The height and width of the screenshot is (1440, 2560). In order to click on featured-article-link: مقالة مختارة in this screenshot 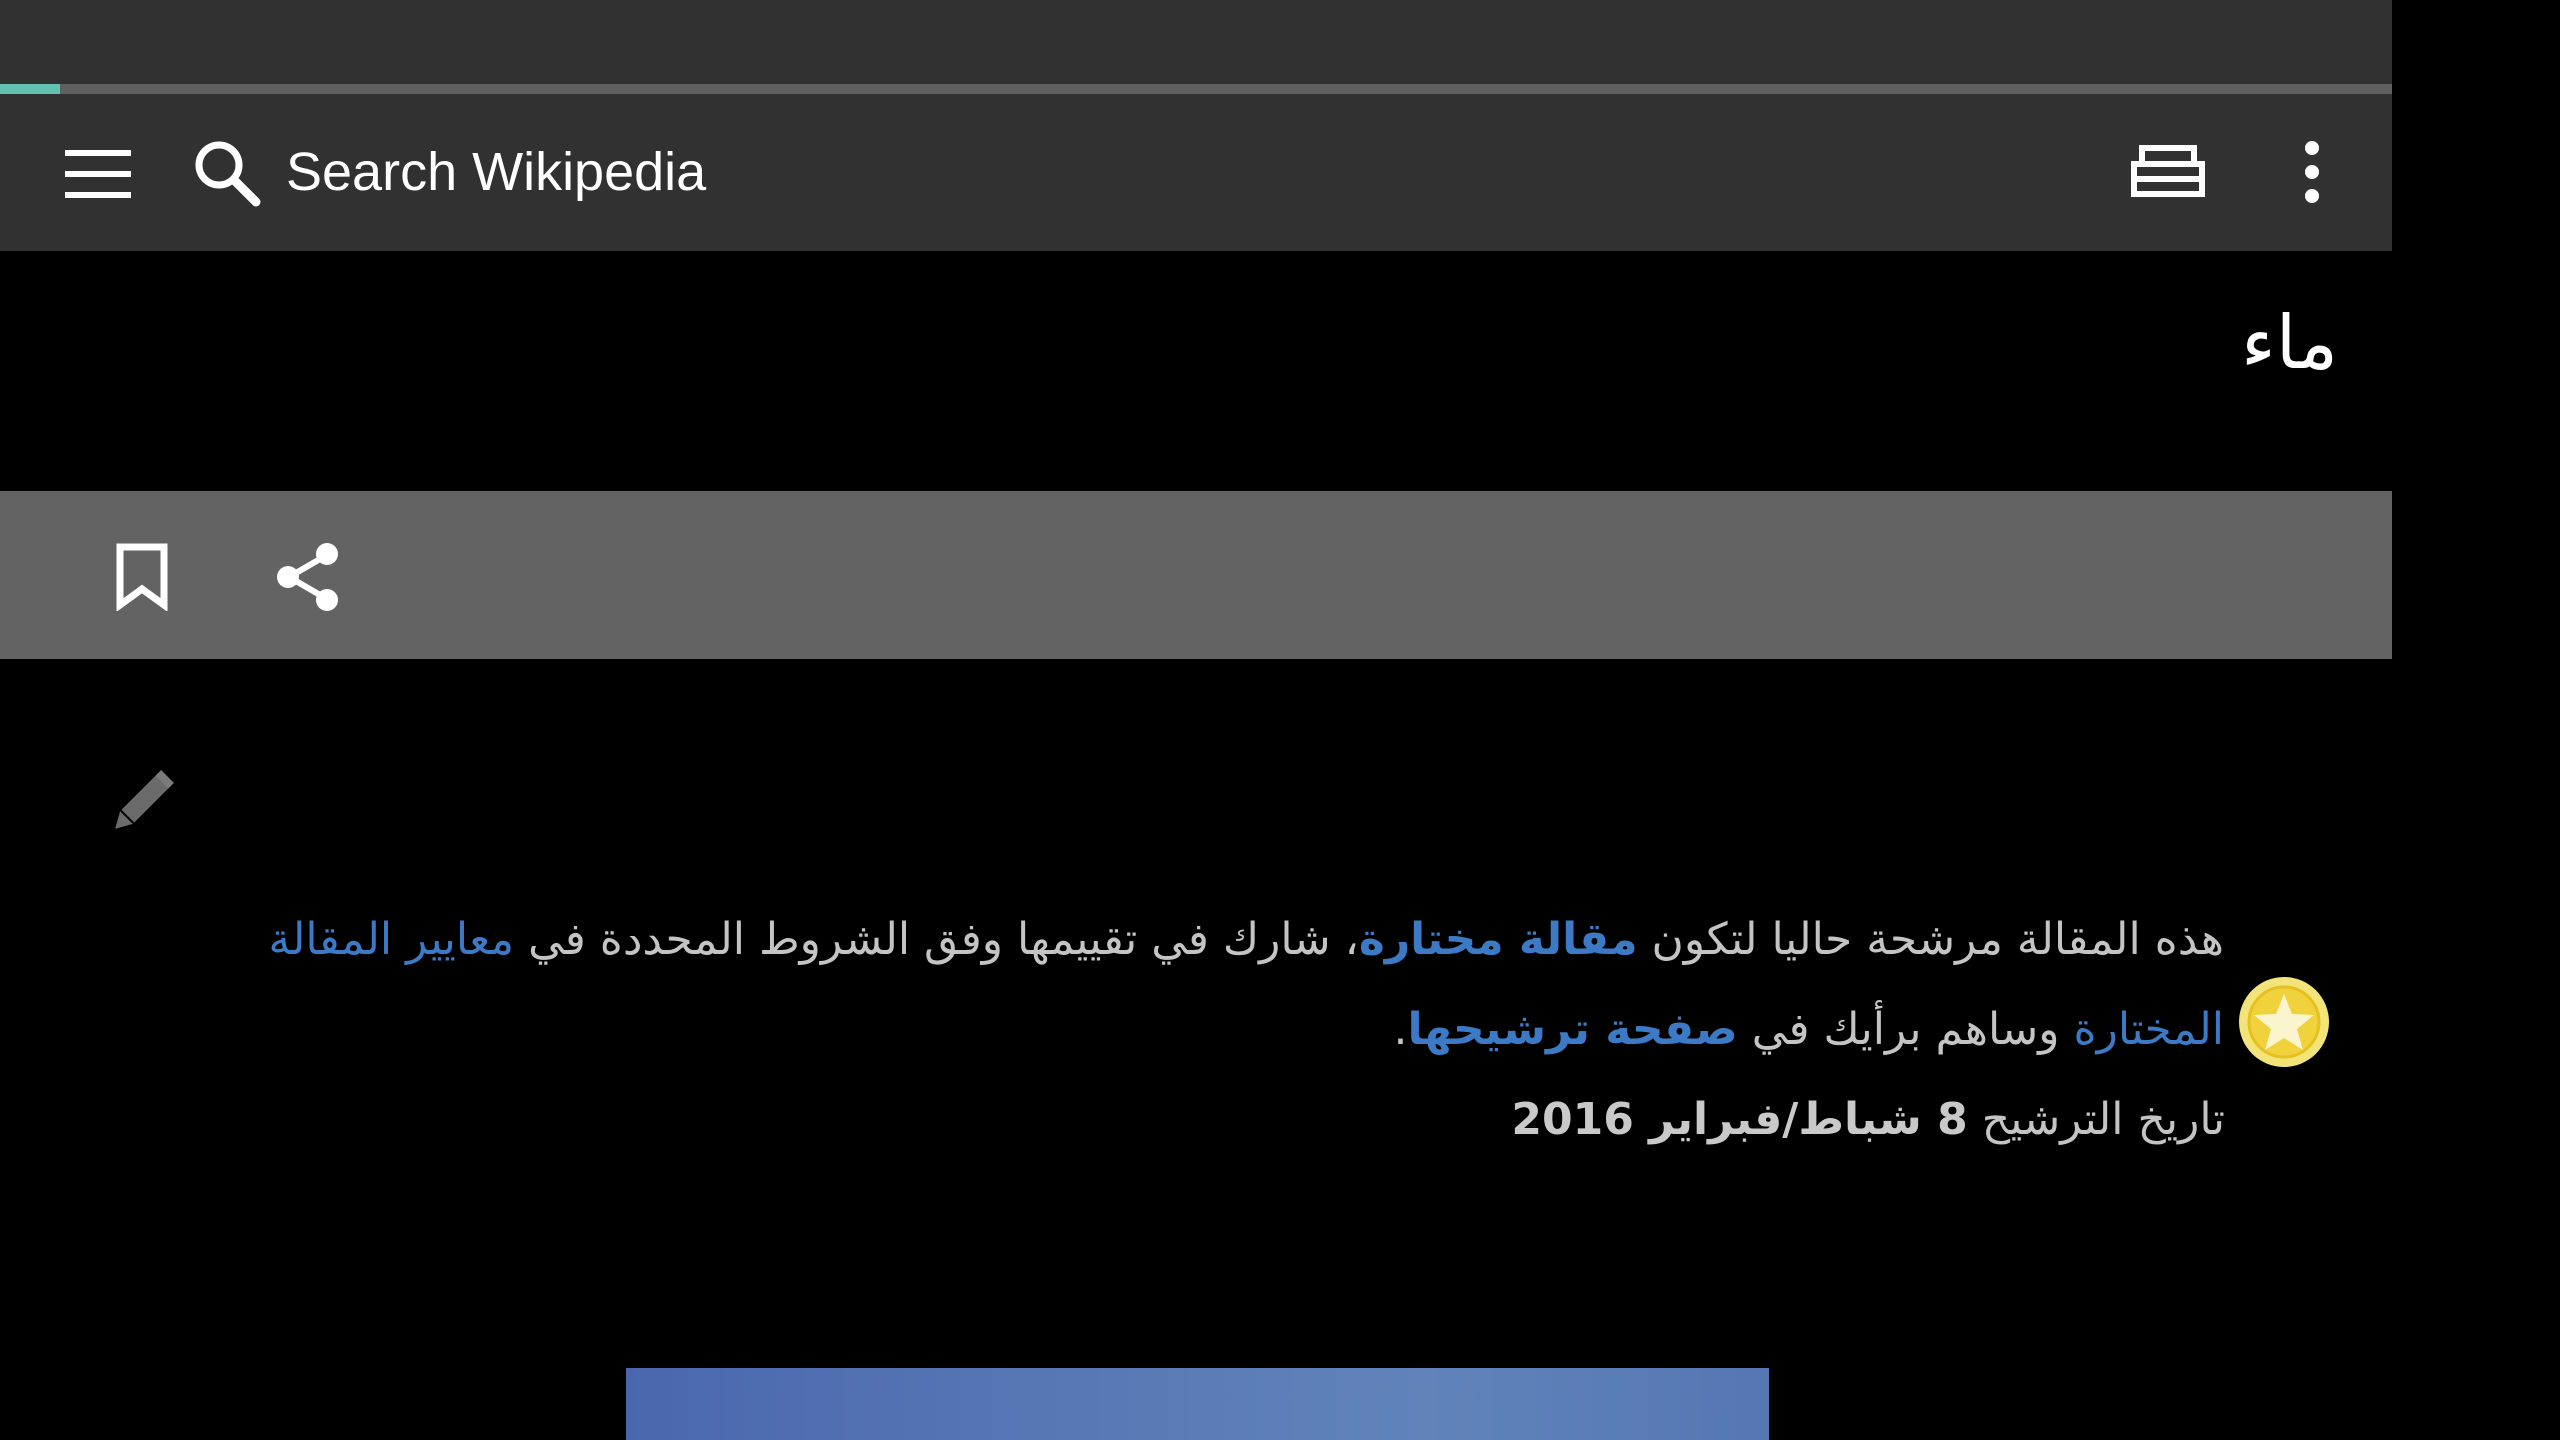, I will do `click(1498, 939)`.